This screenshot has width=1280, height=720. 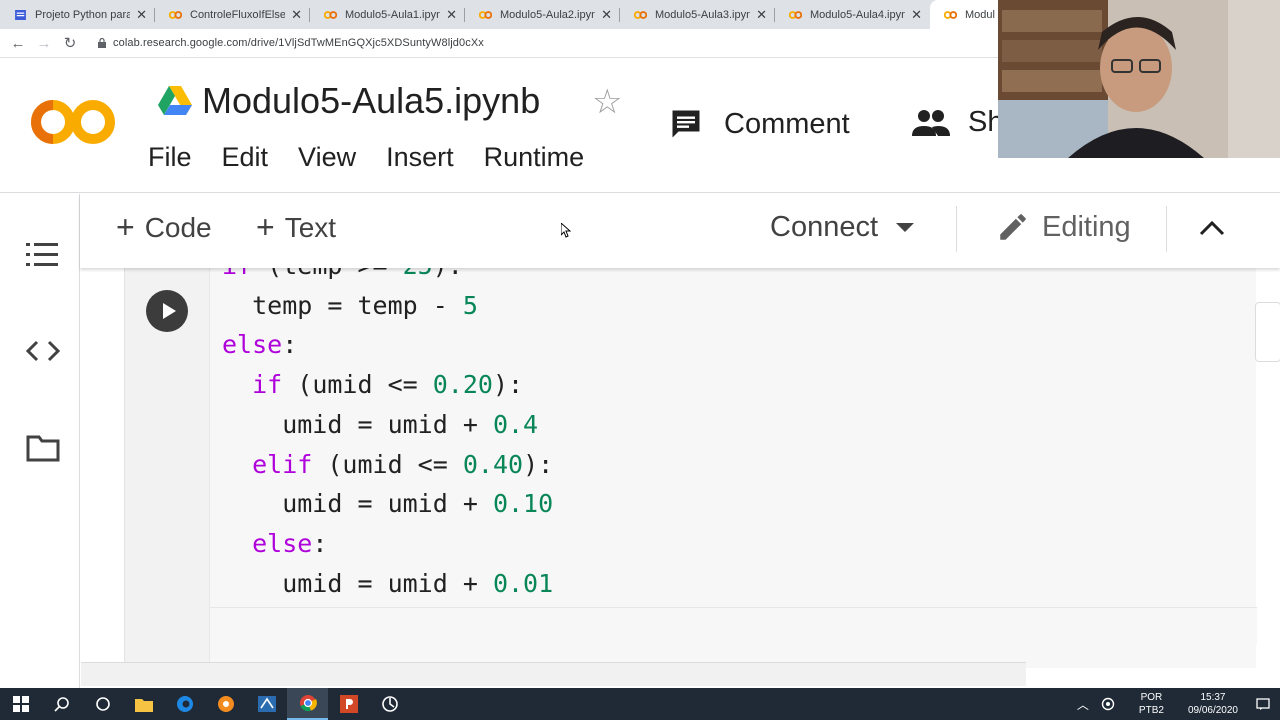 I want to click on forward-icon: →, so click(x=44, y=43).